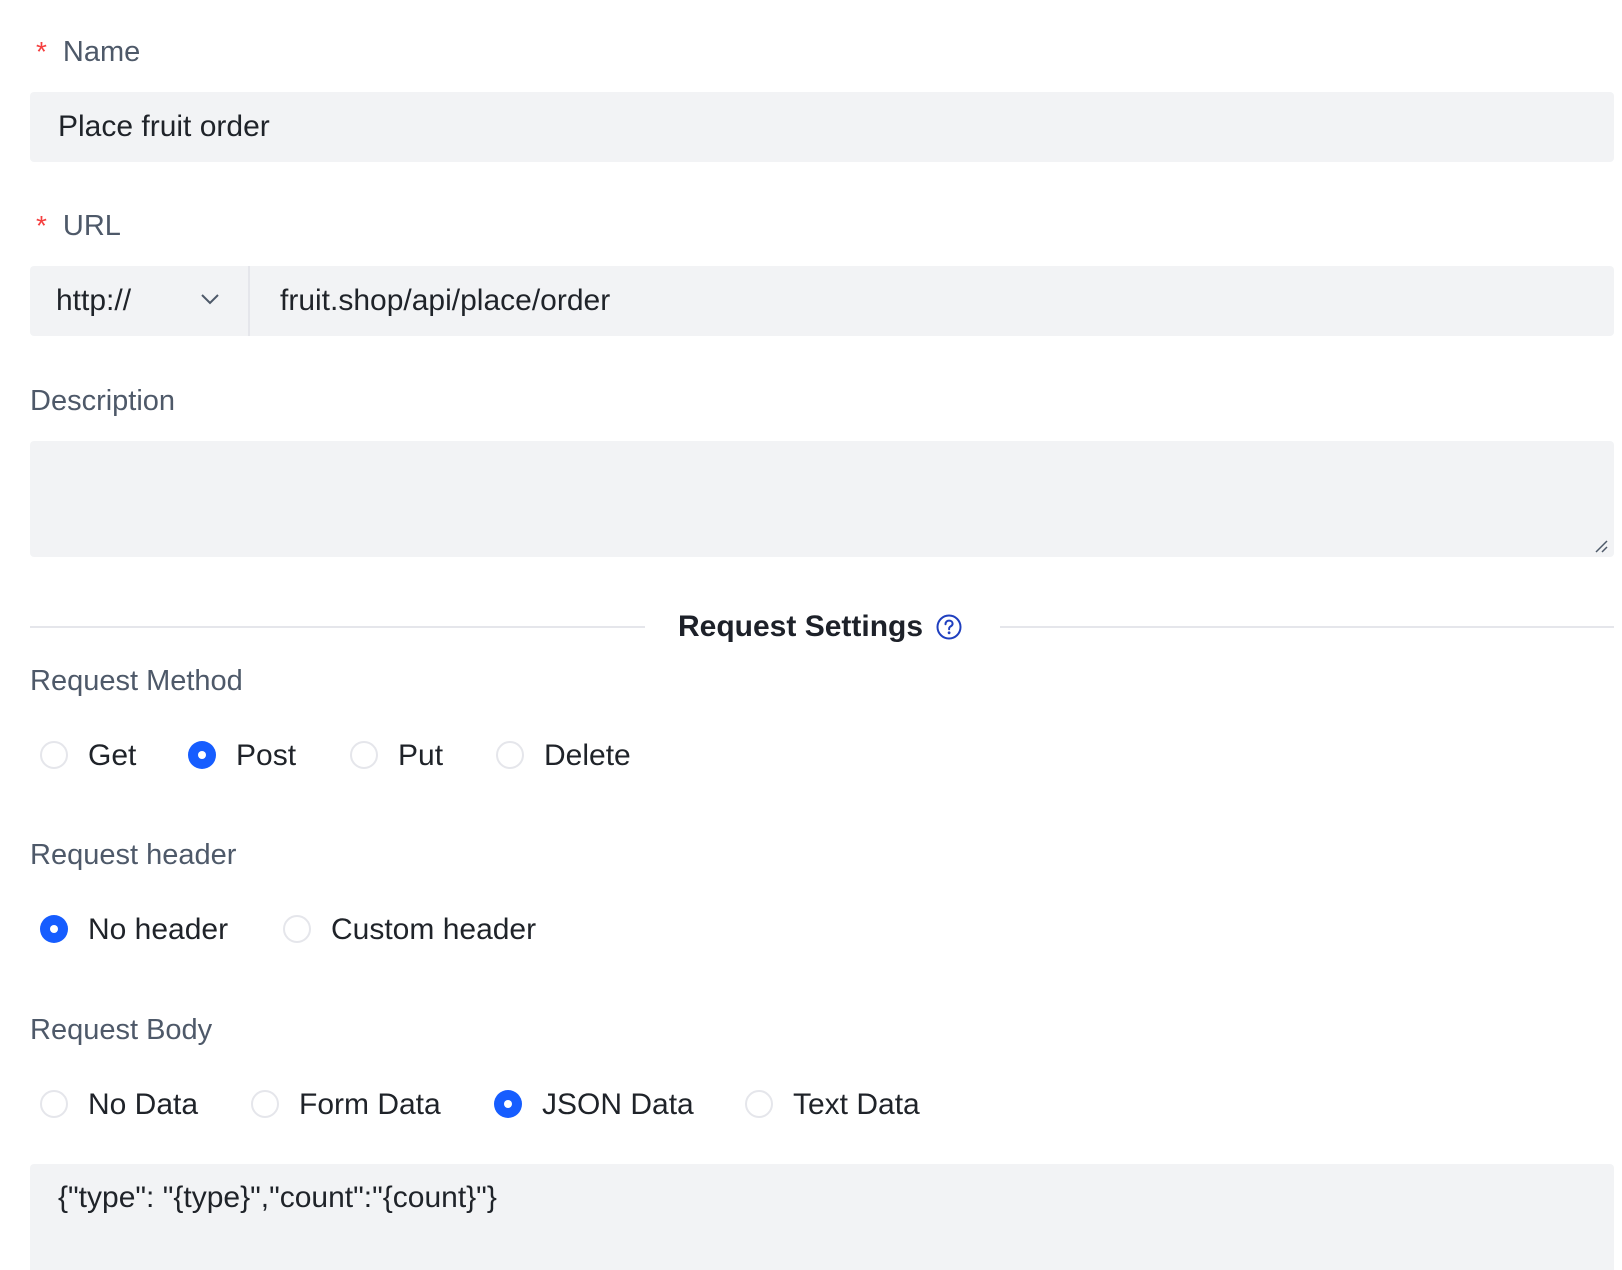  What do you see at coordinates (140, 301) in the screenshot?
I see `protocol-select: http://` at bounding box center [140, 301].